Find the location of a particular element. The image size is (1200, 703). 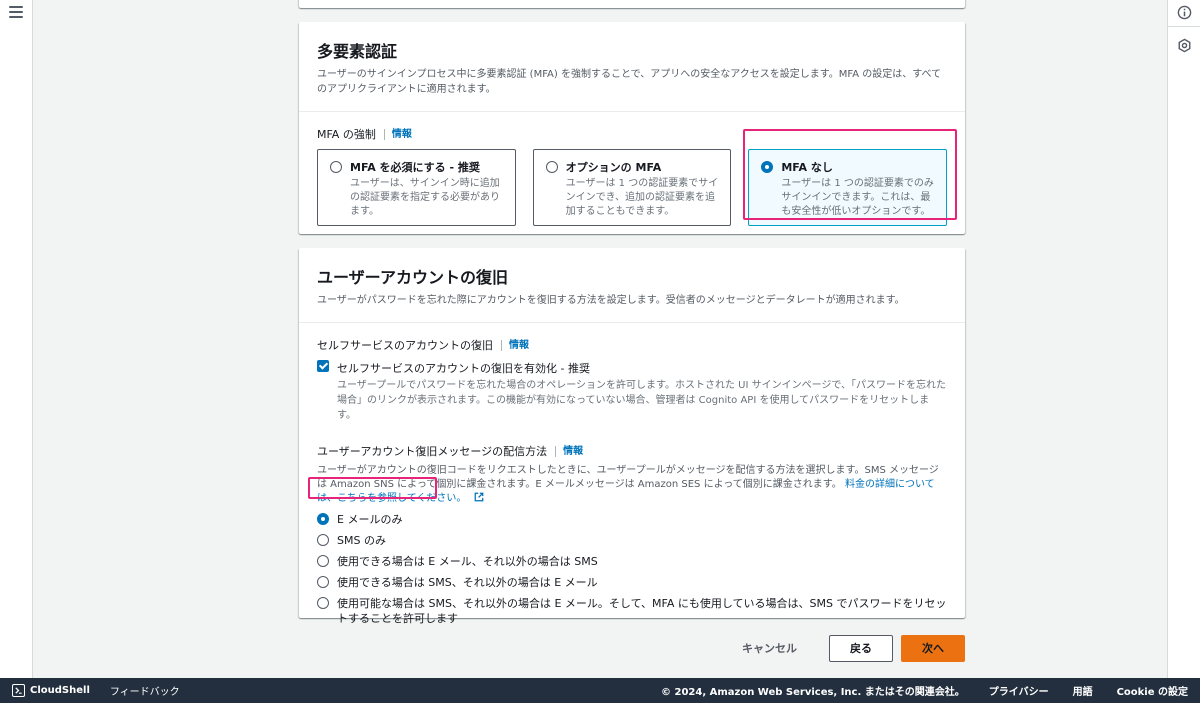

sms-only-radio is located at coordinates (323, 540).